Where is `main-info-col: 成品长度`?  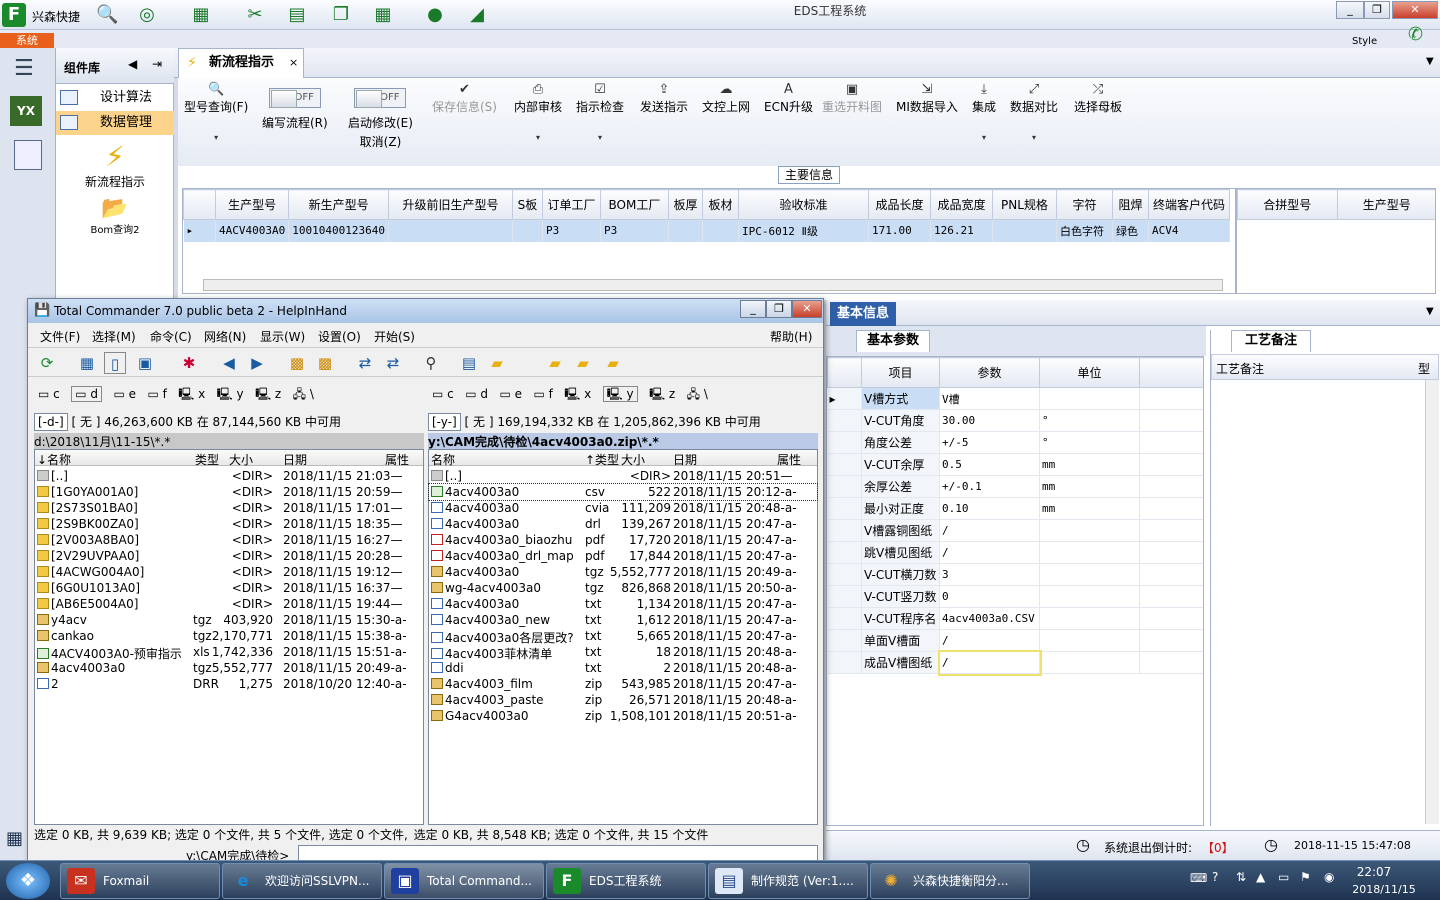 main-info-col: 成品长度 is located at coordinates (899, 204).